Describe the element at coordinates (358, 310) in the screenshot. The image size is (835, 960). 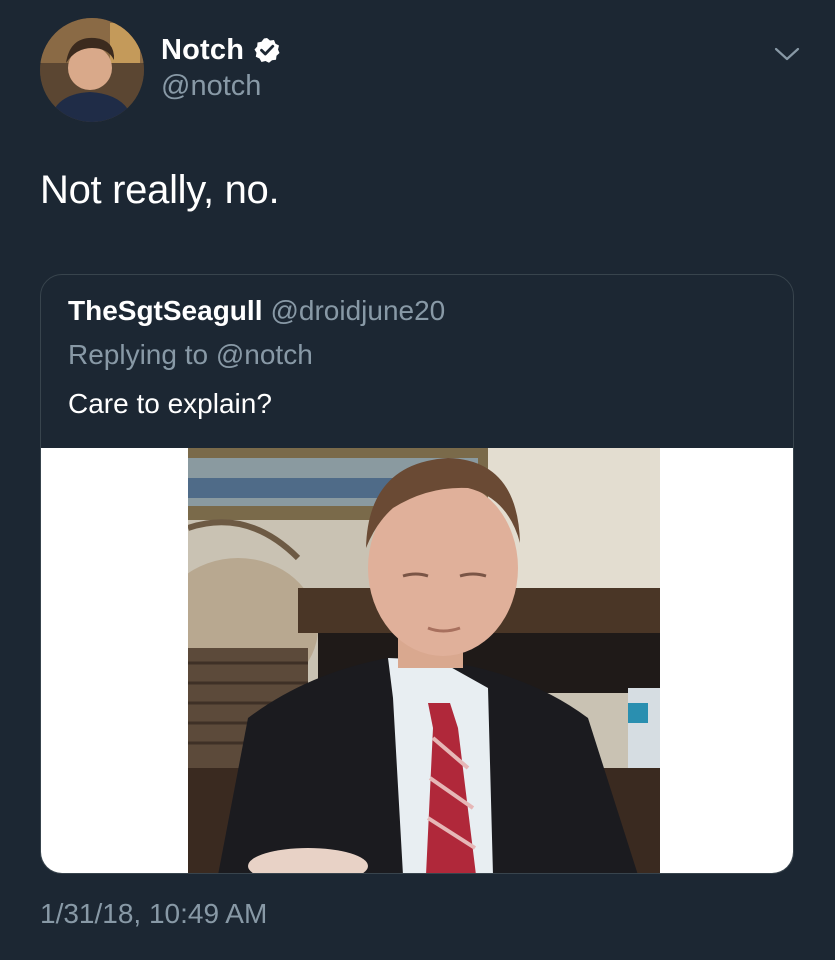
I see `quoted-handle: @droidjune20` at that location.